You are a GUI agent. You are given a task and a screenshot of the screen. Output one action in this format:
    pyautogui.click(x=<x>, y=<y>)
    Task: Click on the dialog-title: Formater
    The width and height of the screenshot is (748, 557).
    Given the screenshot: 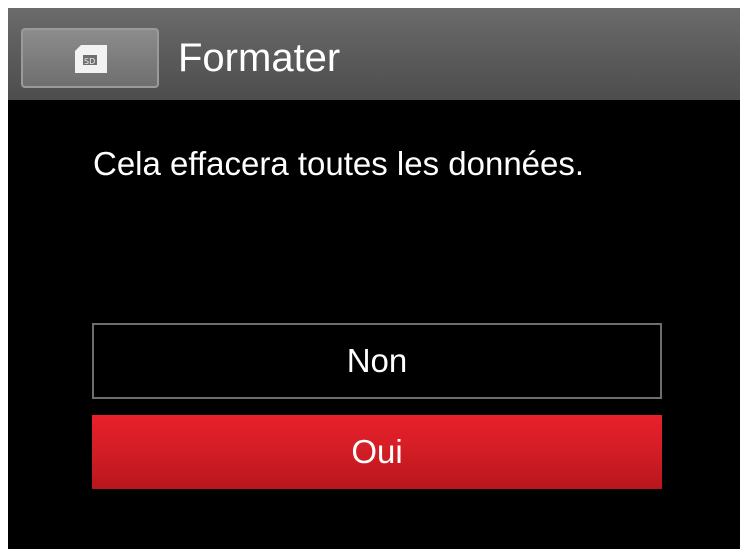 What is the action you would take?
    pyautogui.click(x=259, y=58)
    